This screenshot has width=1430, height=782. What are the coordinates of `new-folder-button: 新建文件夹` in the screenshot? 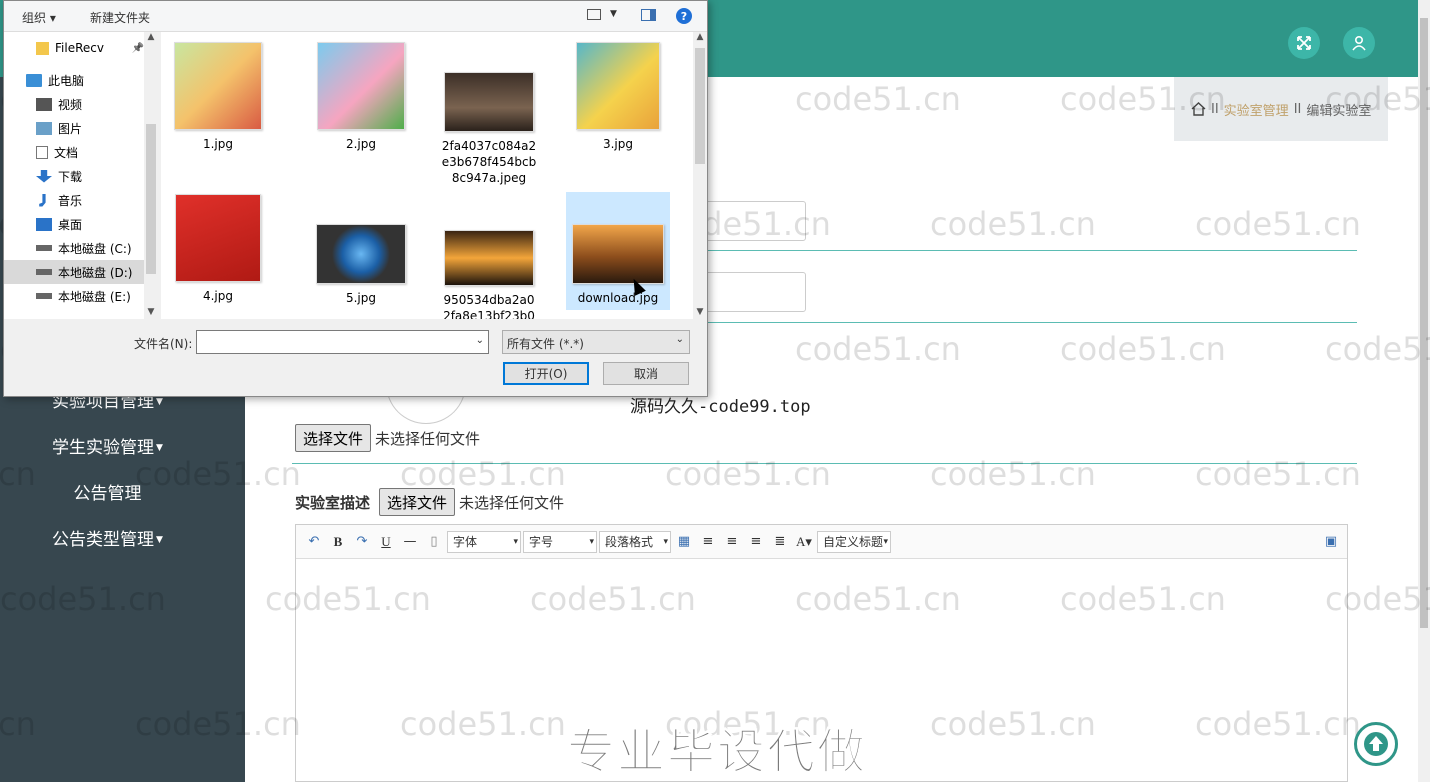 It's located at (120, 17).